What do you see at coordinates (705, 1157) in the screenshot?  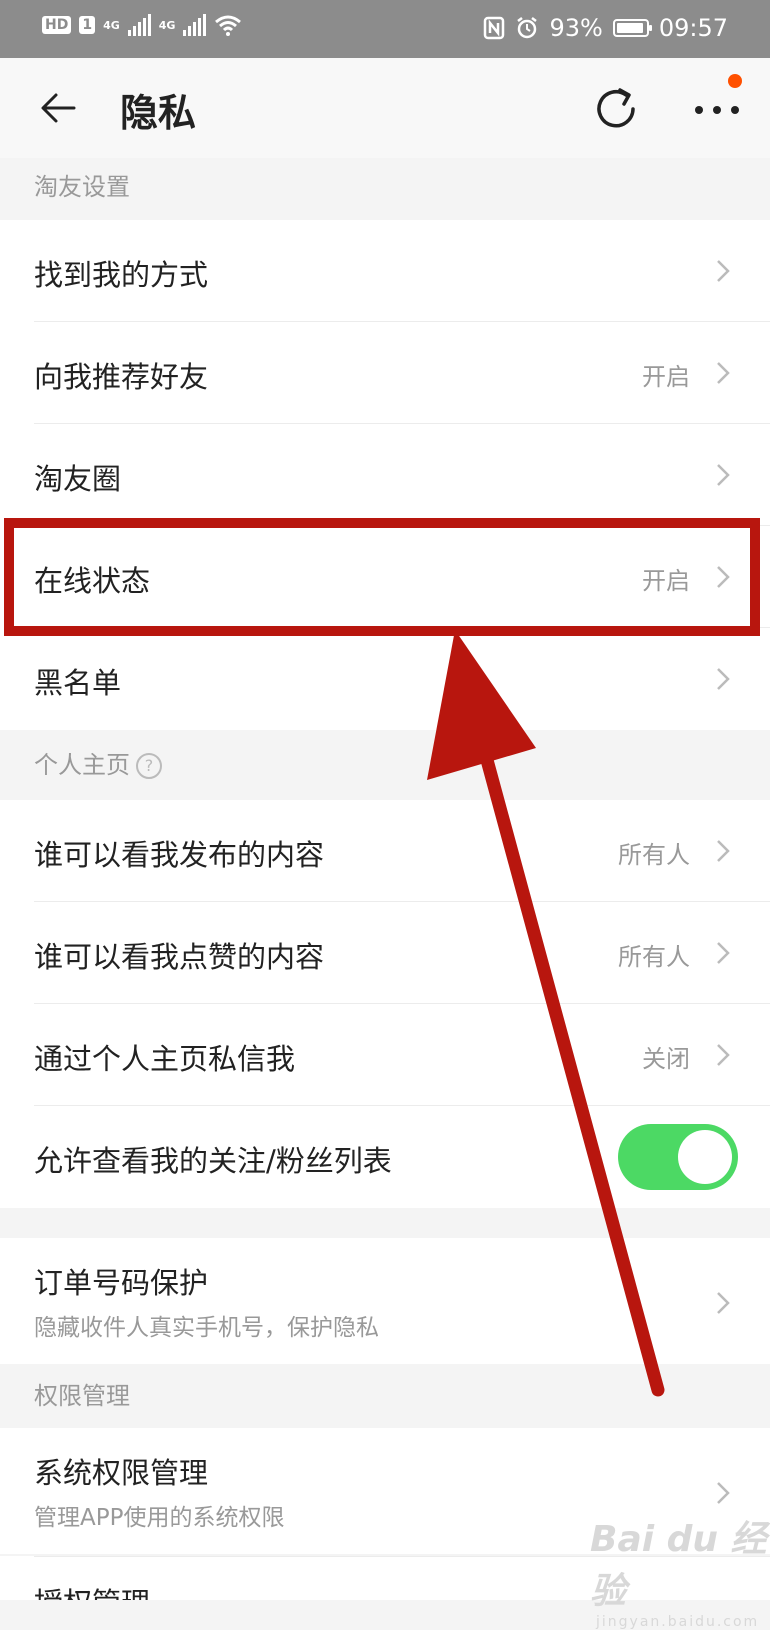 I see `toggle-knob` at bounding box center [705, 1157].